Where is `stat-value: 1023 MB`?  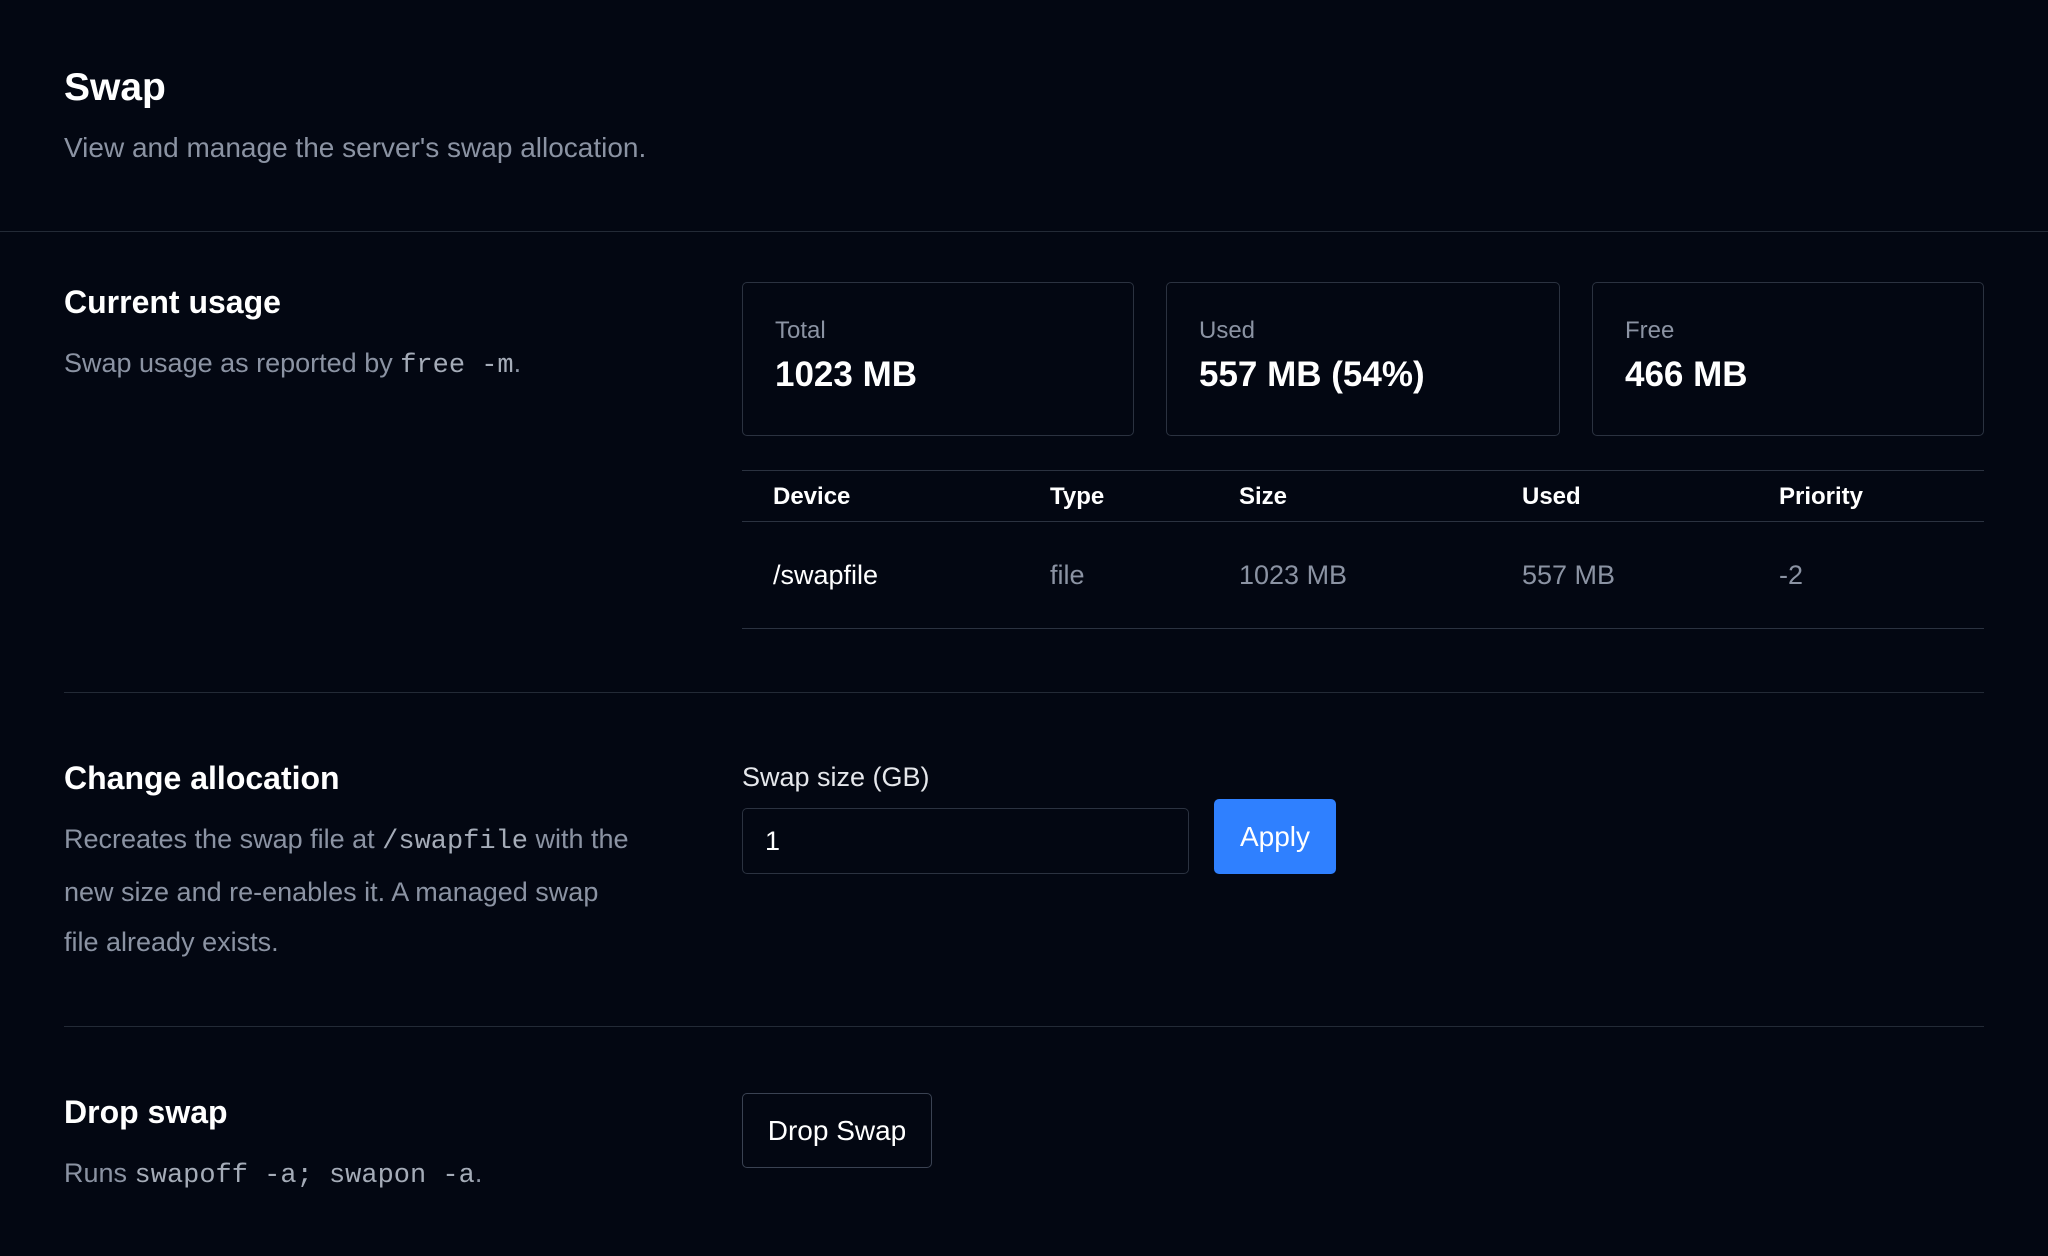
stat-value: 1023 MB is located at coordinates (846, 374).